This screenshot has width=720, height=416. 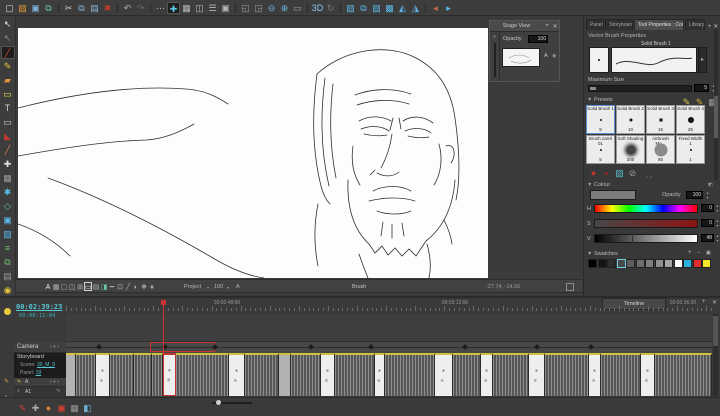 What do you see at coordinates (600, 149) in the screenshot?
I see `brush-preset-brush-carr-01: Brush carré 01 5` at bounding box center [600, 149].